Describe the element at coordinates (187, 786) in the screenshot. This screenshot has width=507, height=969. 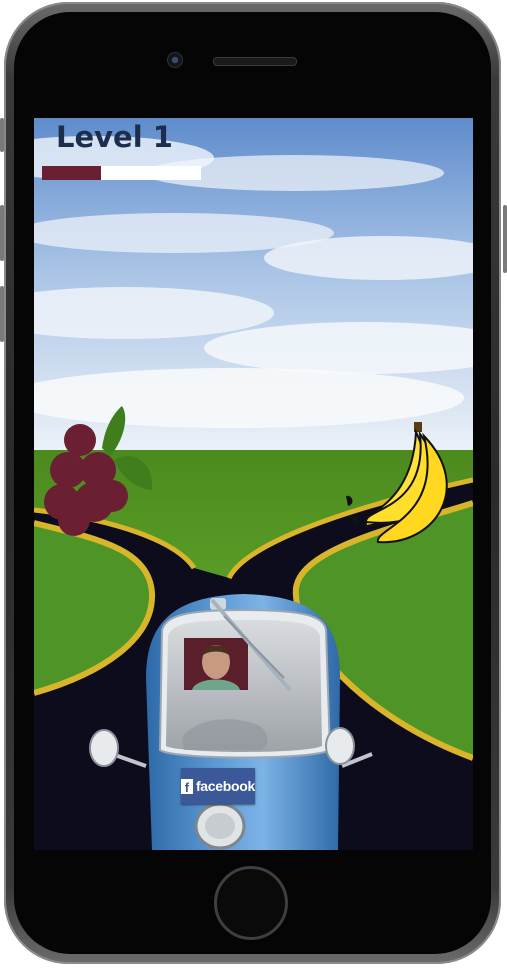
I see `facebook-f-icon: f` at that location.